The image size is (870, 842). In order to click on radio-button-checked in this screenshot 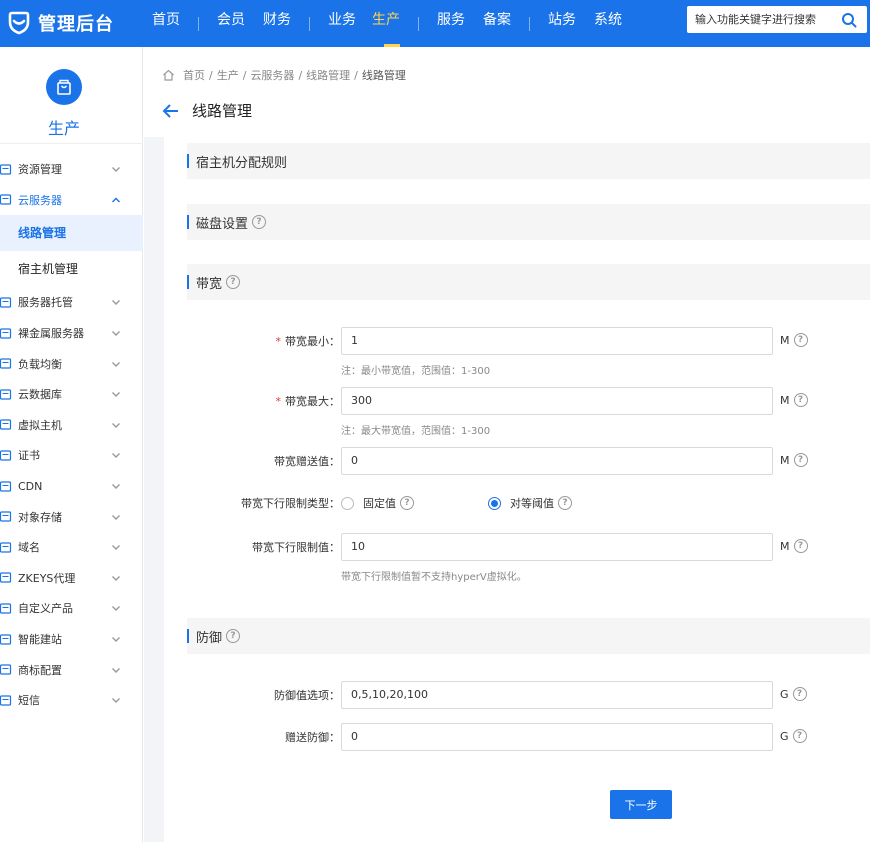, I will do `click(494, 503)`.